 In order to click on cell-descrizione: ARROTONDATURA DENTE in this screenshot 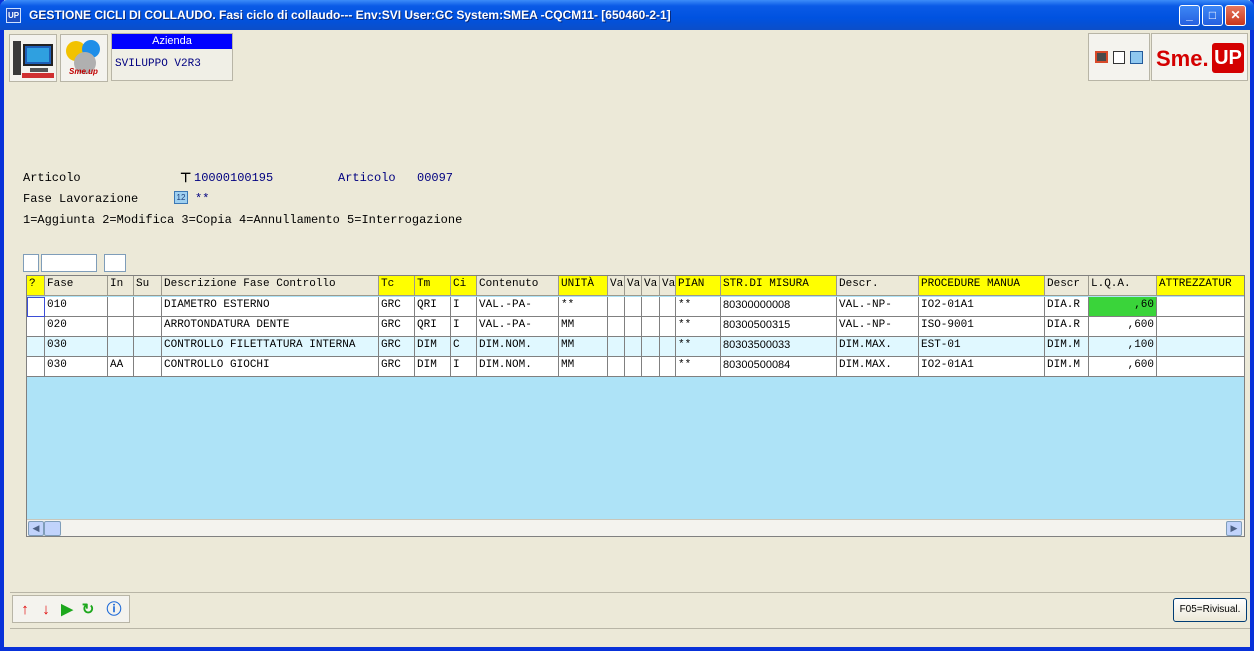, I will do `click(270, 327)`.